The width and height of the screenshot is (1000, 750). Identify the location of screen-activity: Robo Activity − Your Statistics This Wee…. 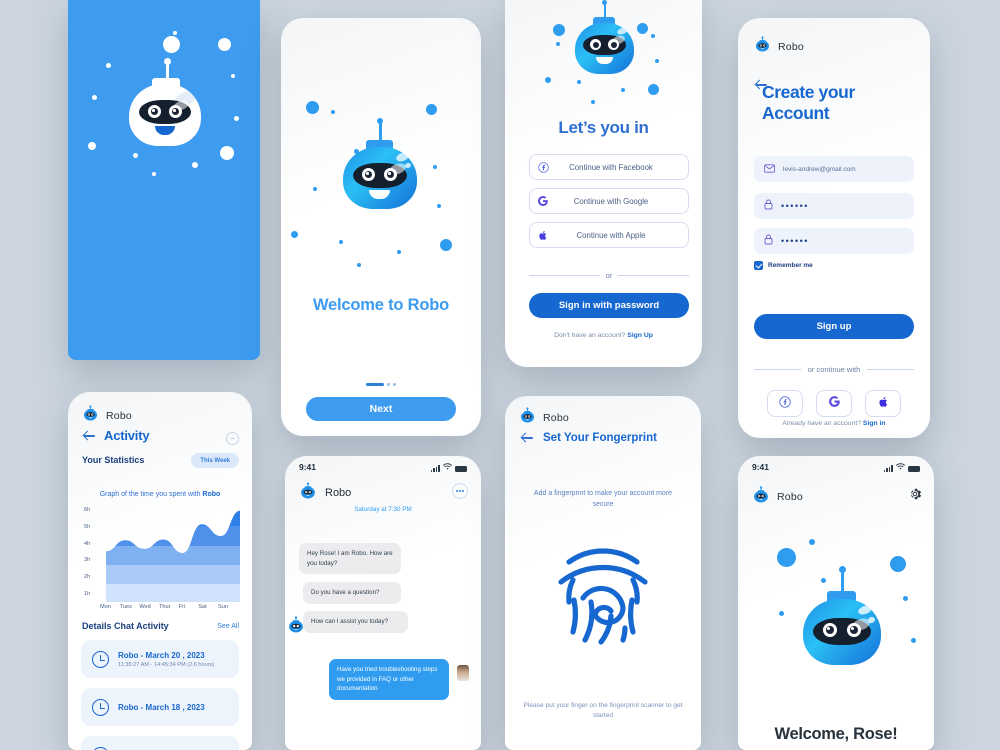
(160, 571).